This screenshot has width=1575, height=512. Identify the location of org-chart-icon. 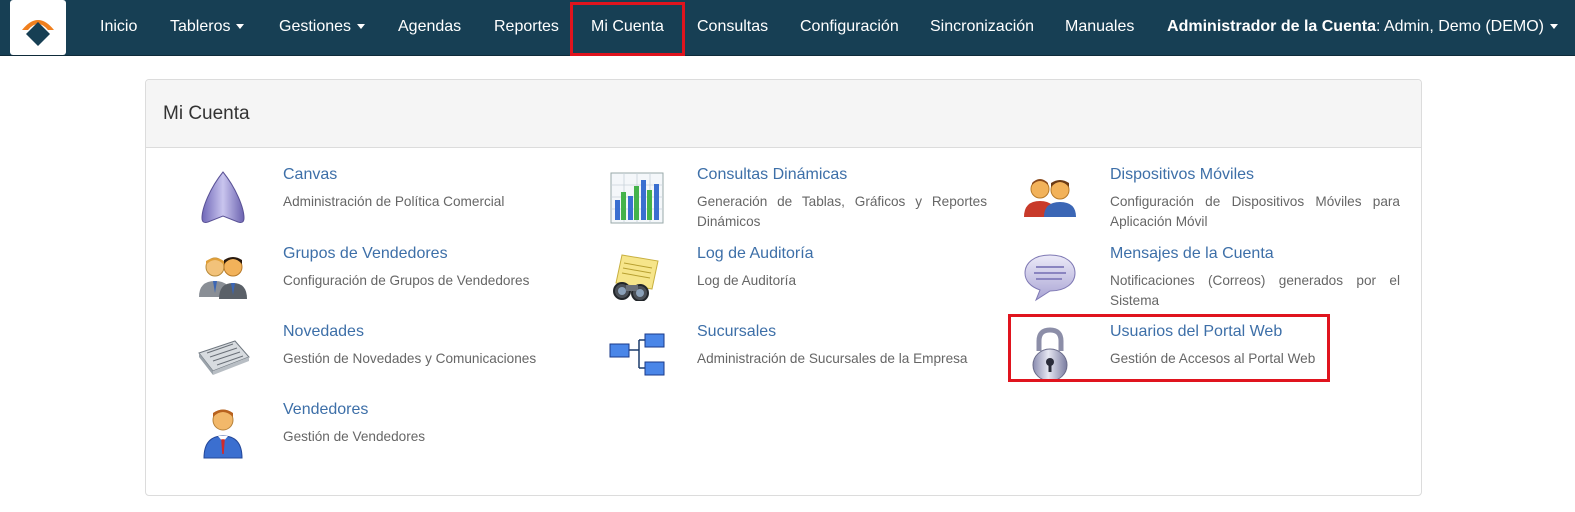
(637, 355).